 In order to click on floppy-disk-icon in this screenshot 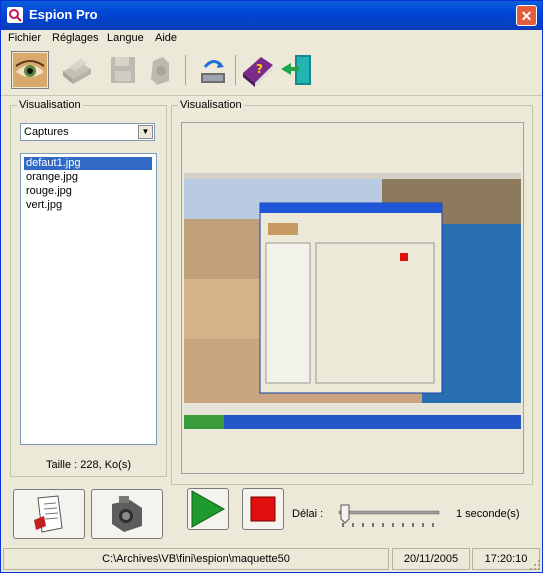, I will do `click(123, 70)`.